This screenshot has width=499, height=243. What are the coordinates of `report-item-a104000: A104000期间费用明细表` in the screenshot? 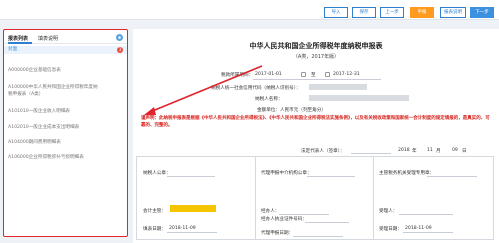 It's located at (65, 142).